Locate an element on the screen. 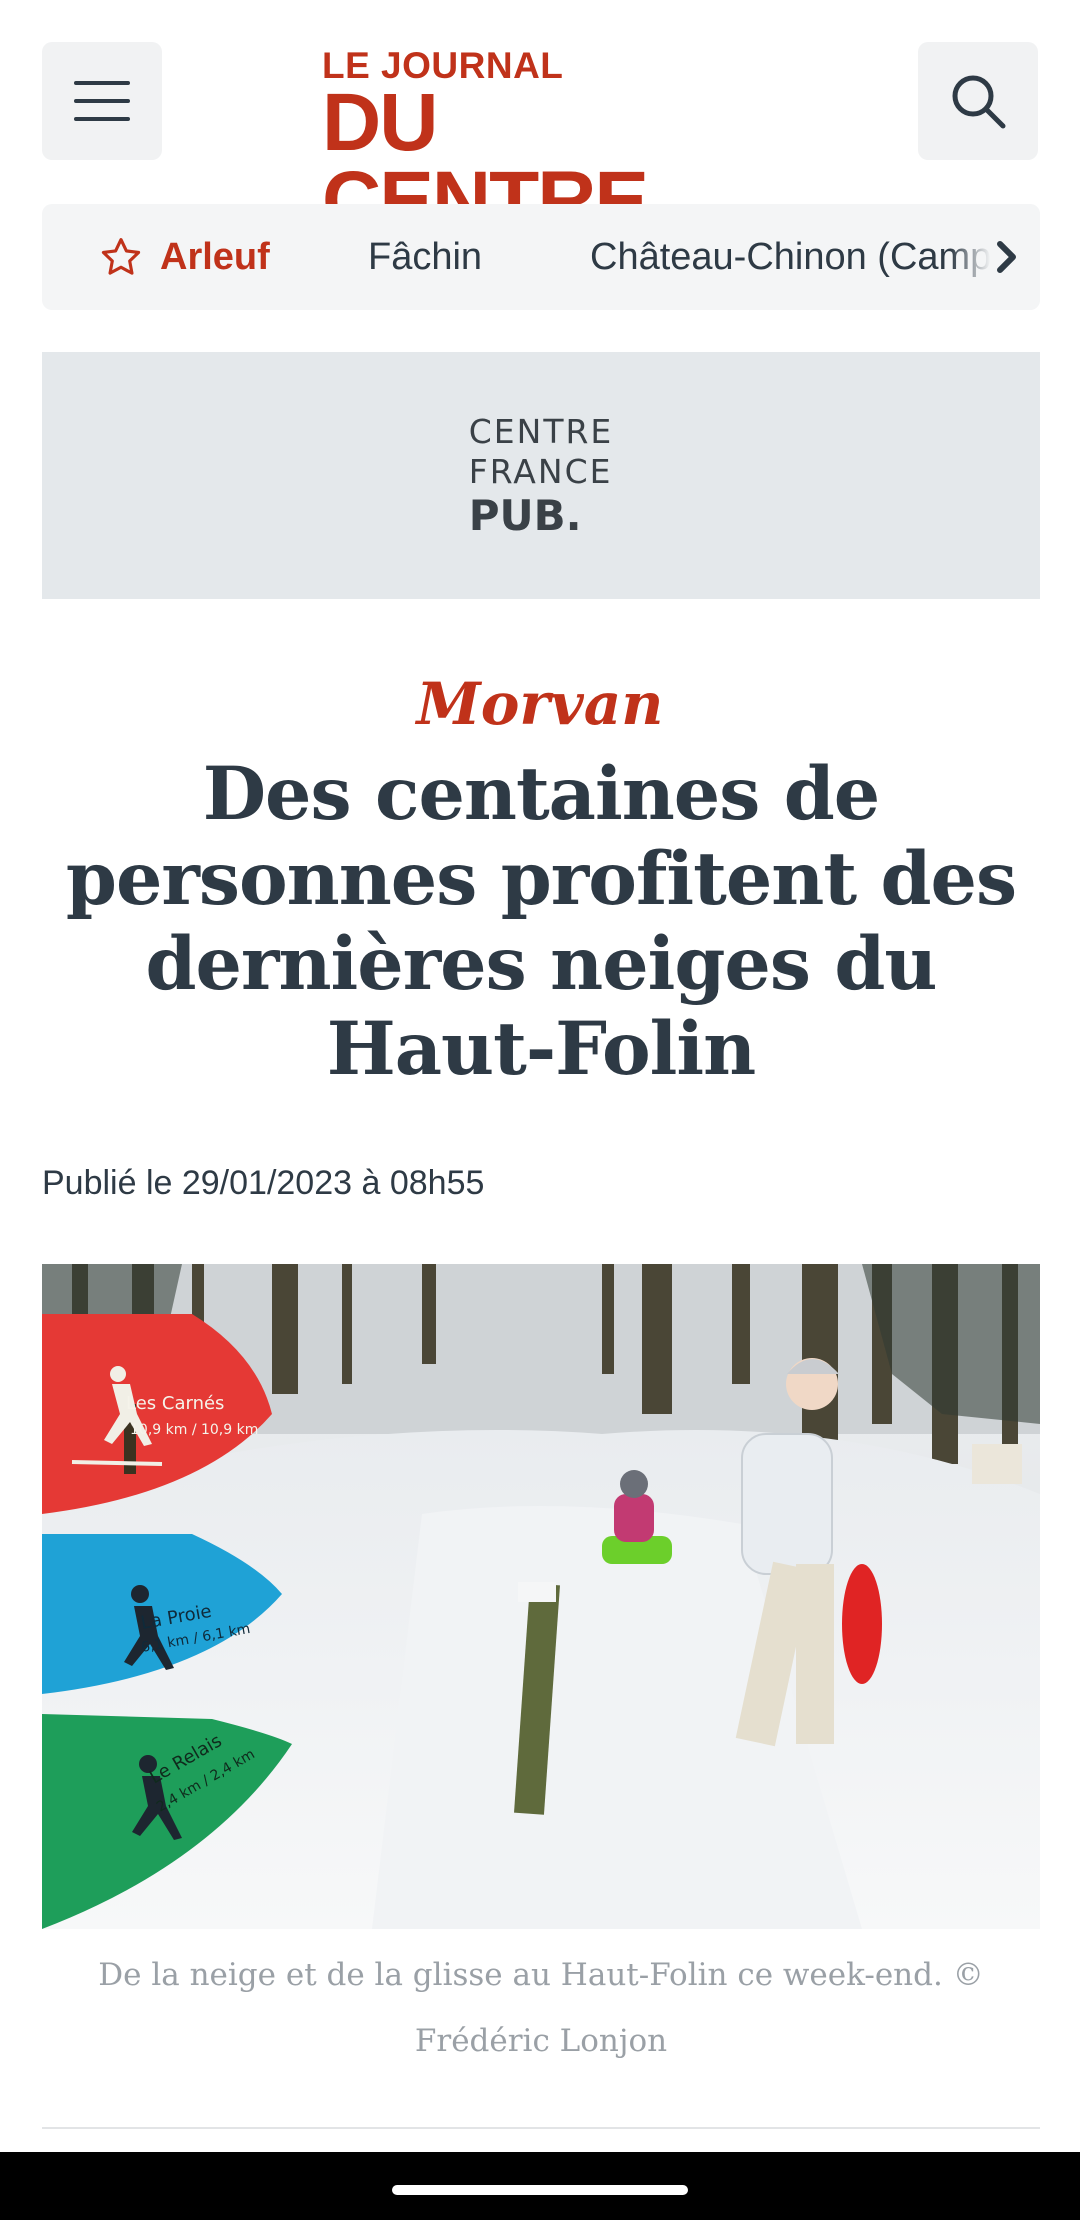 The height and width of the screenshot is (2220, 1080). ad-logo-line-3: PUB. is located at coordinates (525, 515).